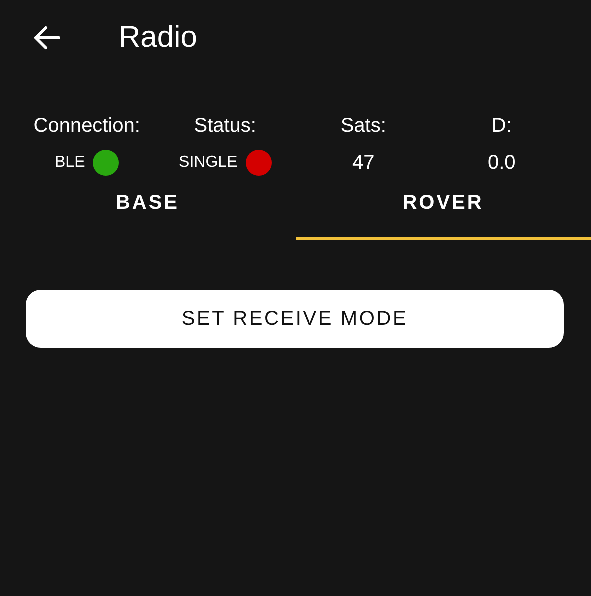 This screenshot has width=591, height=596. What do you see at coordinates (225, 126) in the screenshot?
I see `stat-label: Status:` at bounding box center [225, 126].